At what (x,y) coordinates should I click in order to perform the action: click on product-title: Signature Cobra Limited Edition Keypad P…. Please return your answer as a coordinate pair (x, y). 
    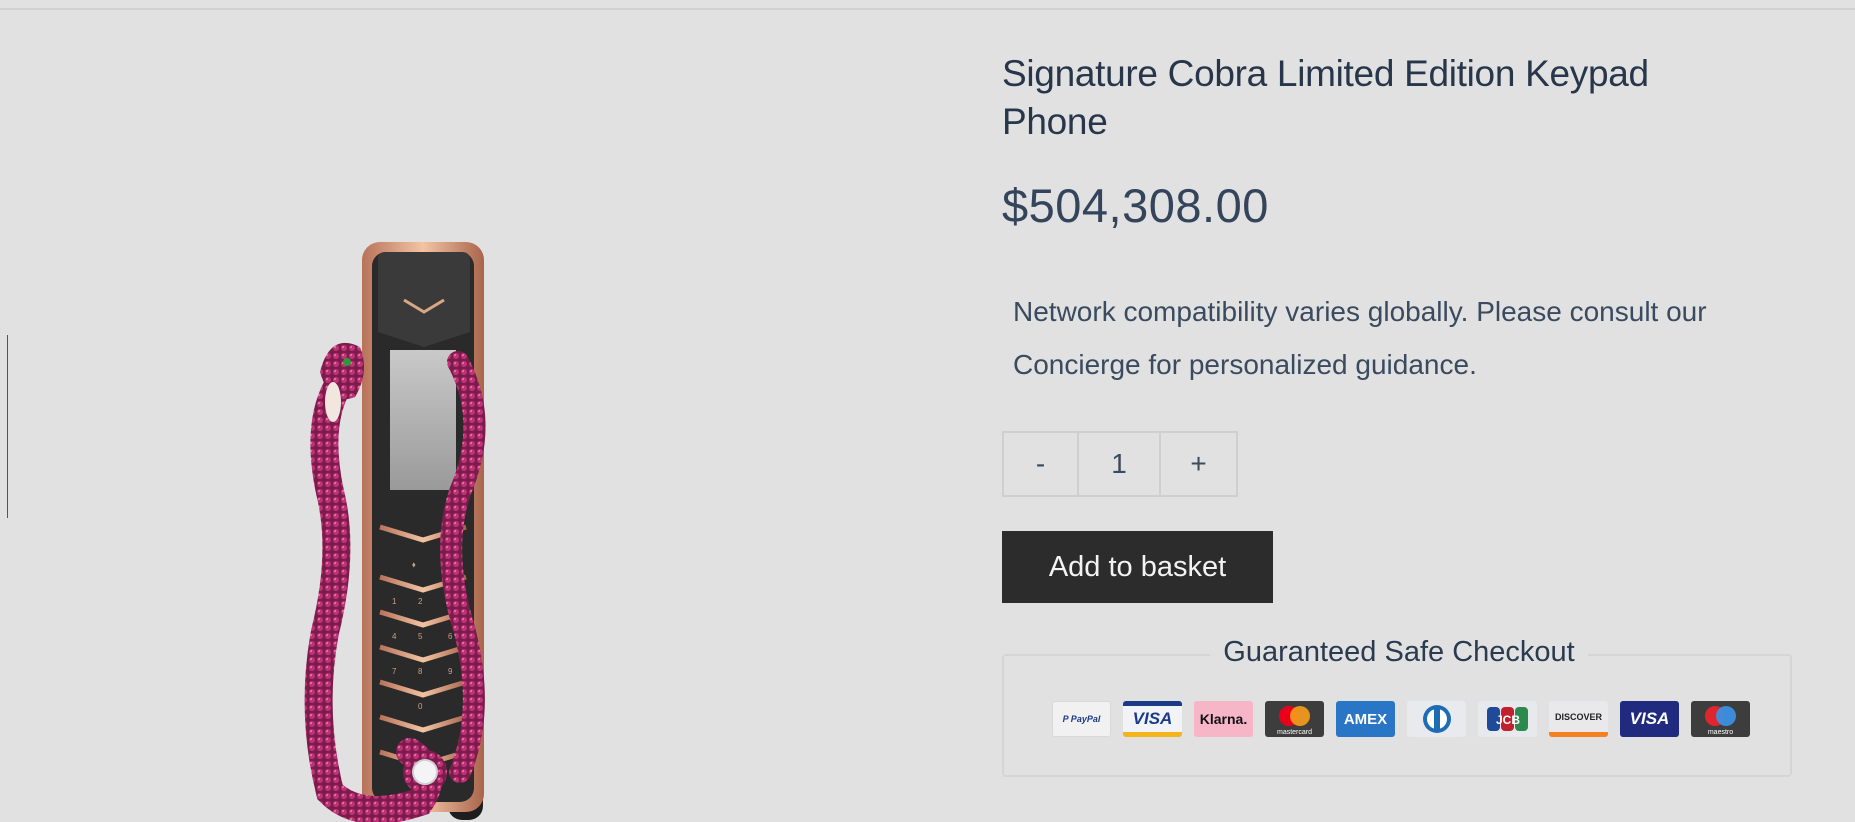
    Looking at the image, I should click on (1325, 97).